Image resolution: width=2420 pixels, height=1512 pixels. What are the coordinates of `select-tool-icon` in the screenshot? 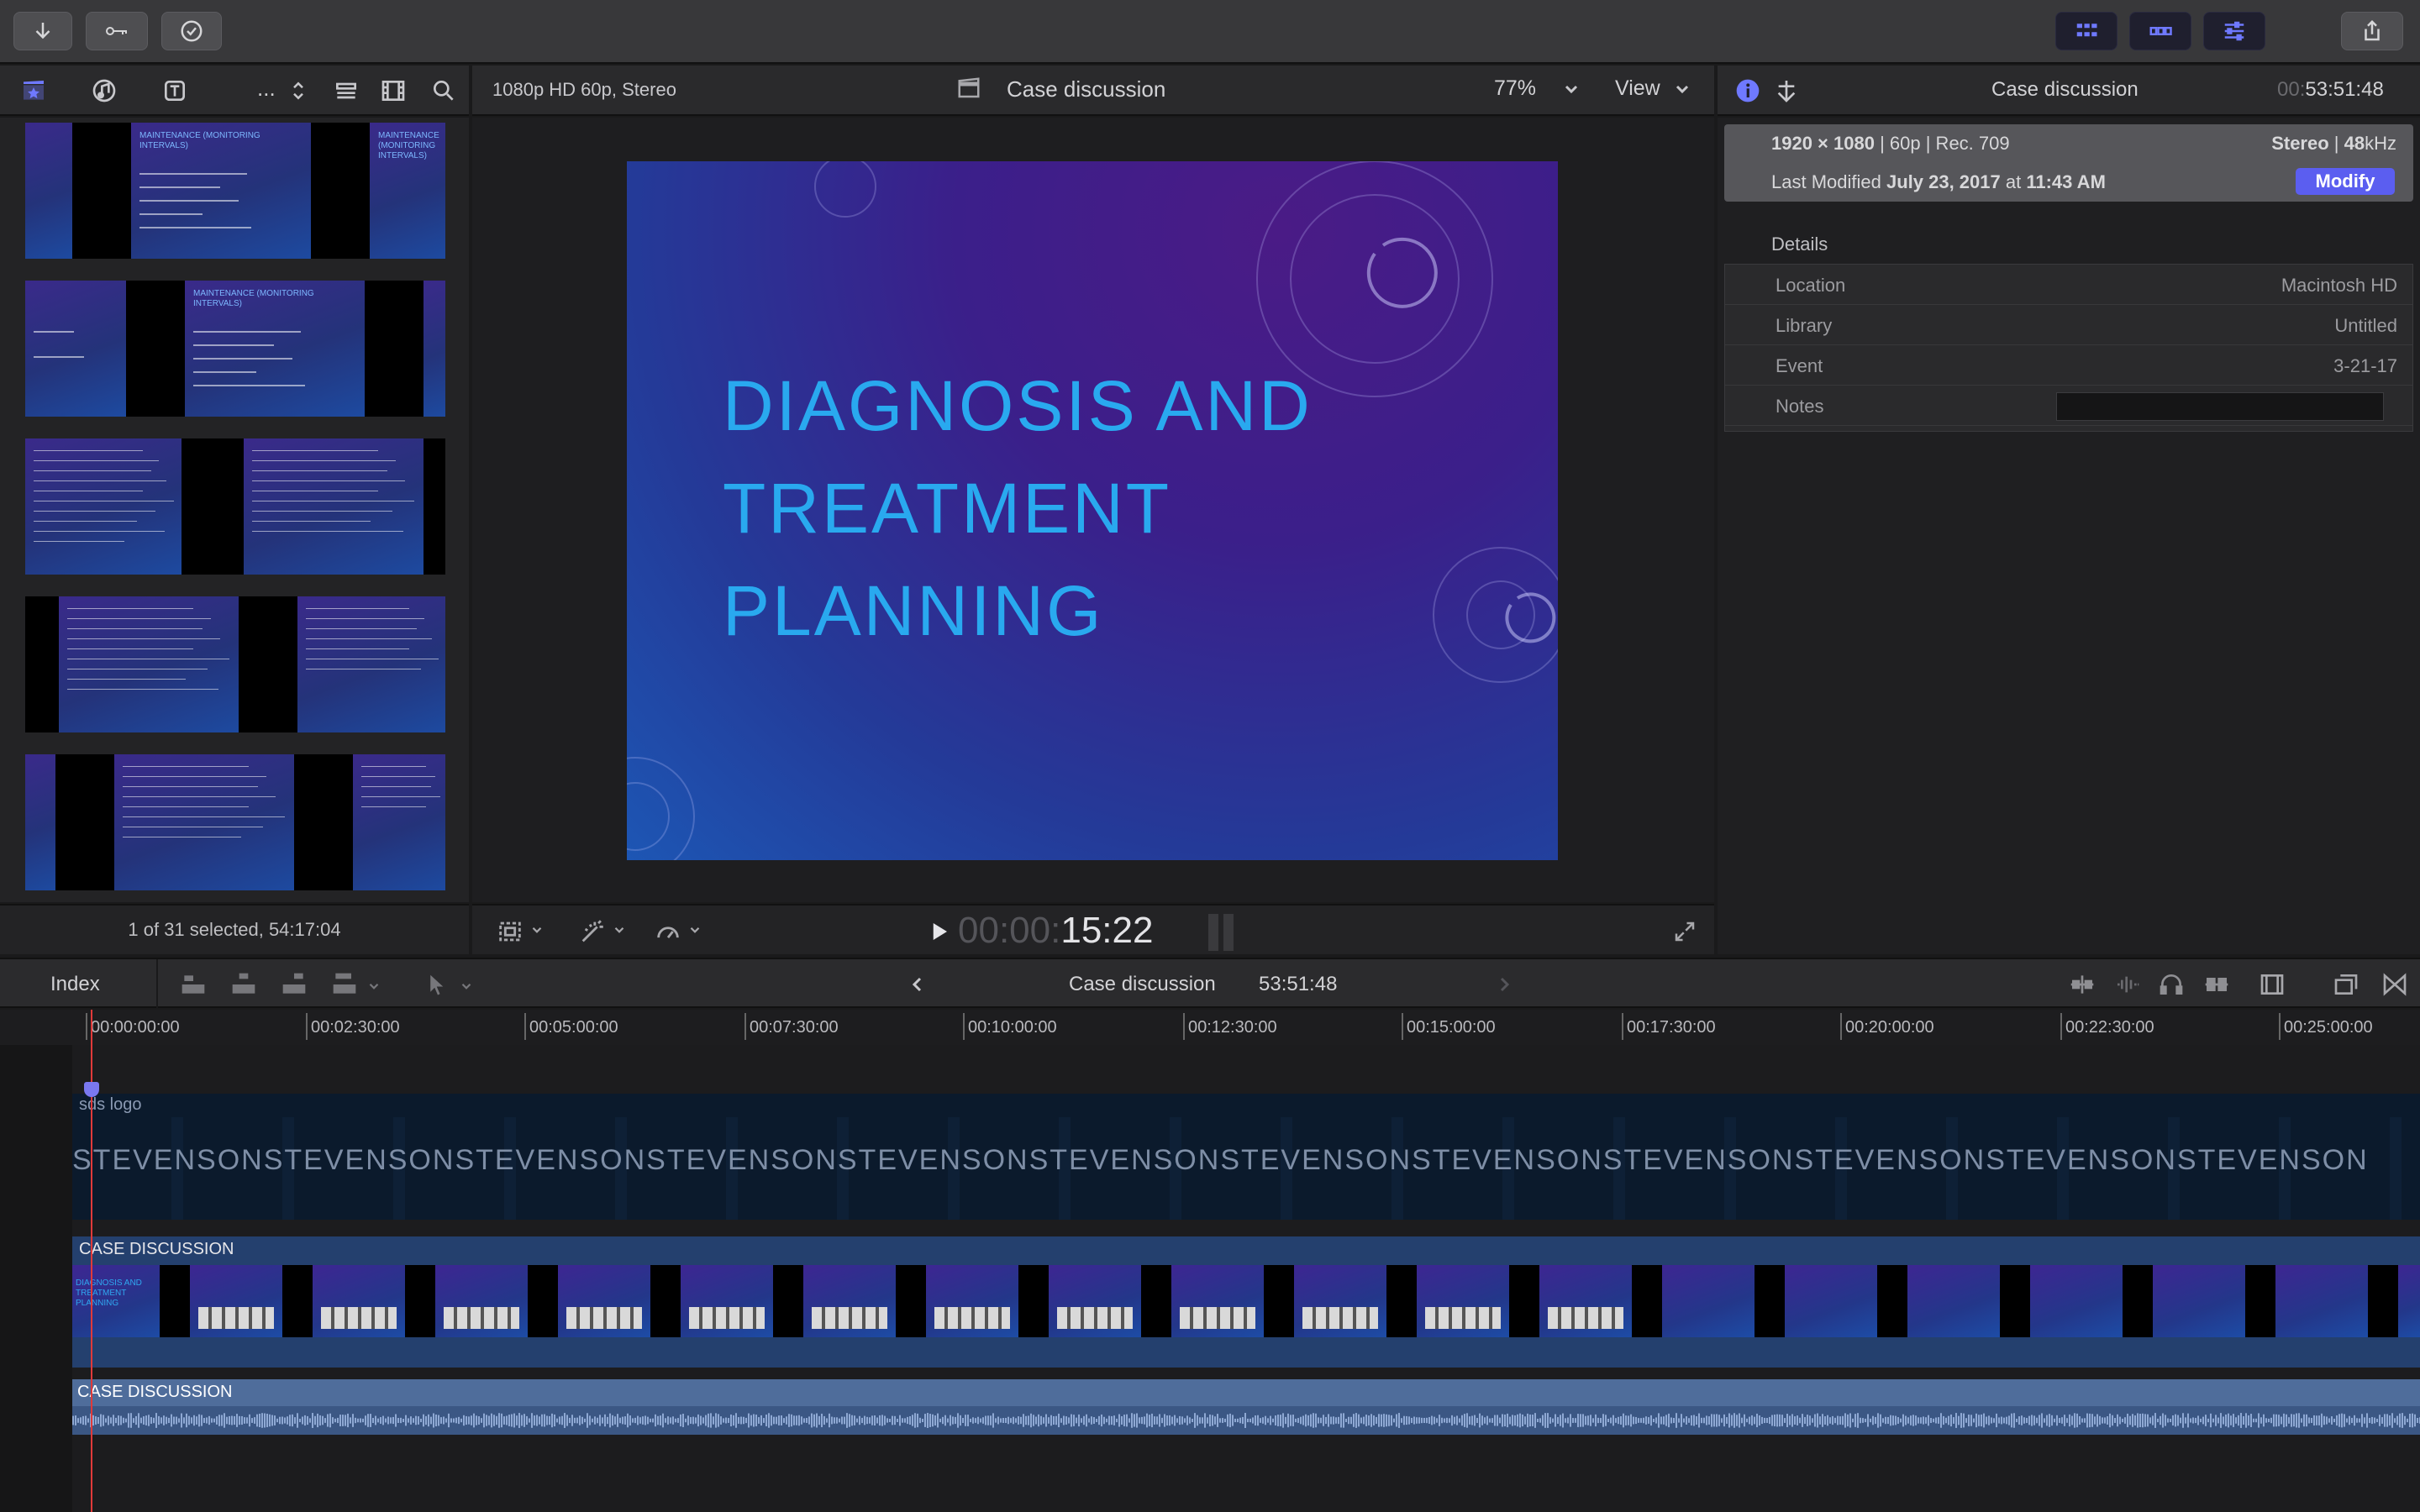 It's located at (437, 984).